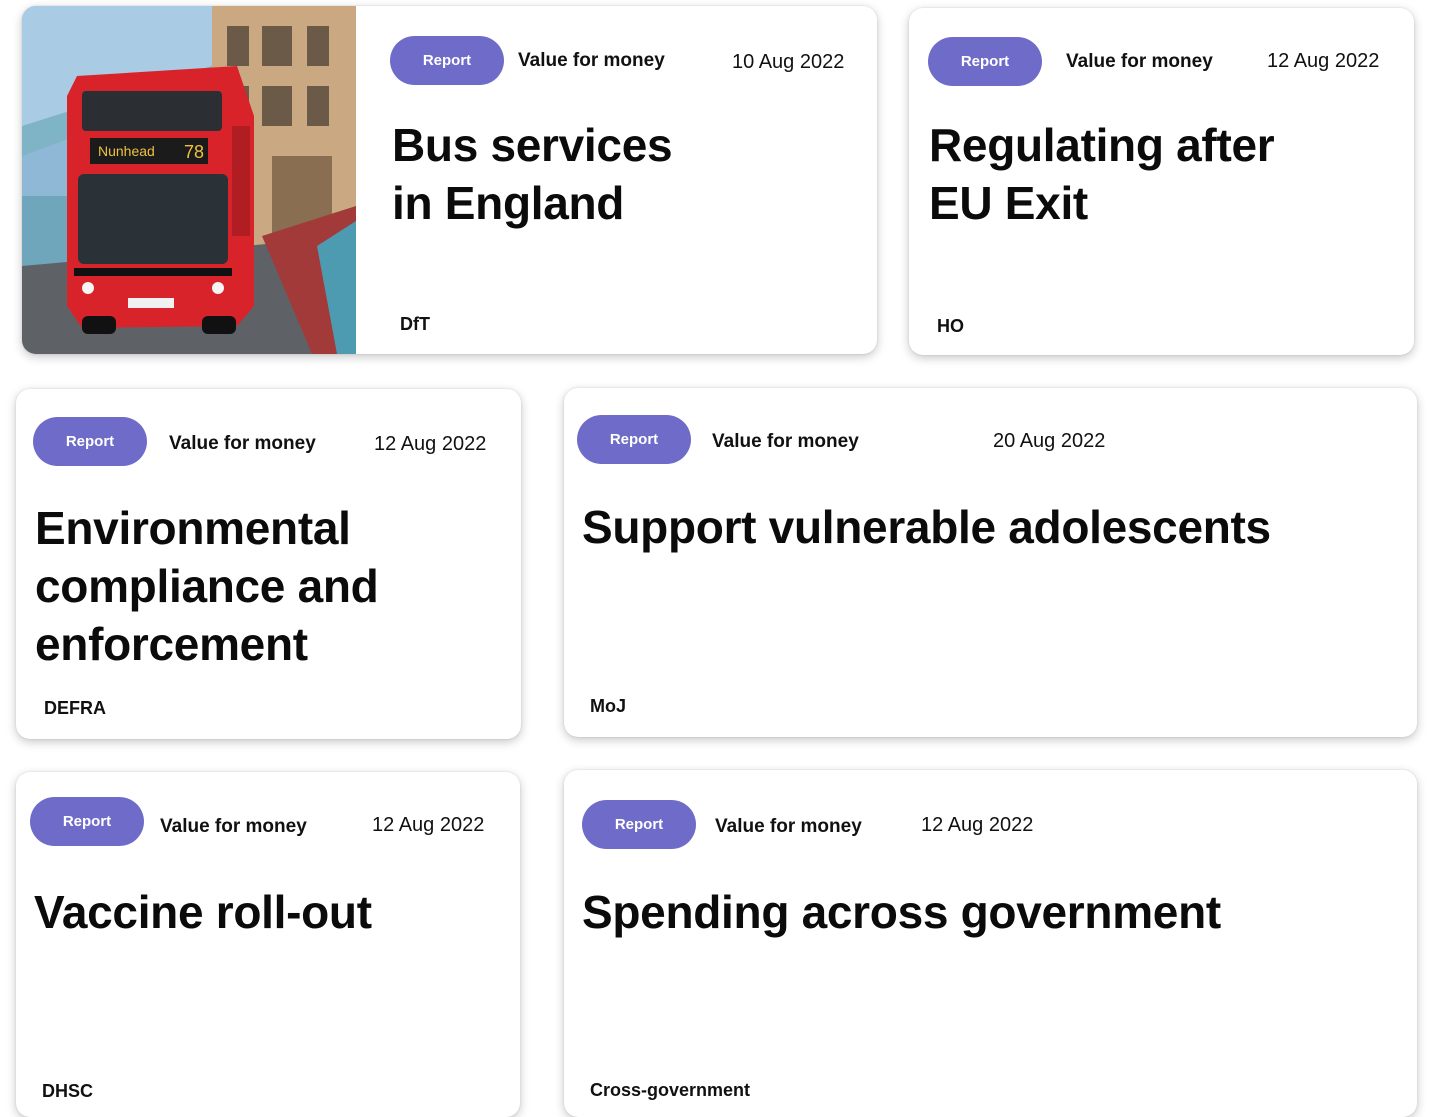 The height and width of the screenshot is (1117, 1430). I want to click on department-label: DEFRA, so click(75, 708).